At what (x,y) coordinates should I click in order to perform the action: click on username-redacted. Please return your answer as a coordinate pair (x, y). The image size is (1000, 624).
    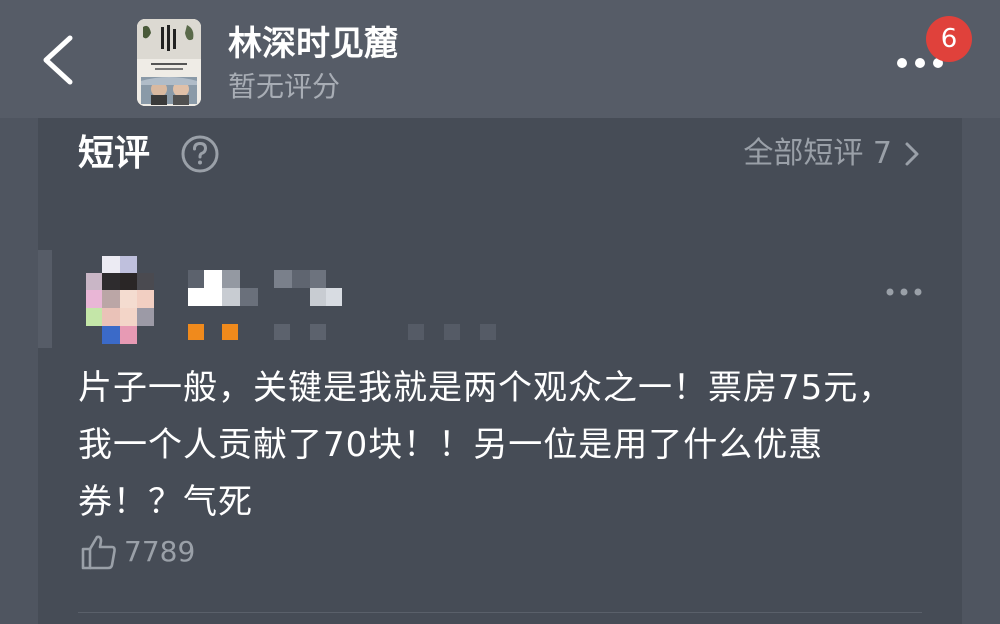
    Looking at the image, I should click on (268, 290).